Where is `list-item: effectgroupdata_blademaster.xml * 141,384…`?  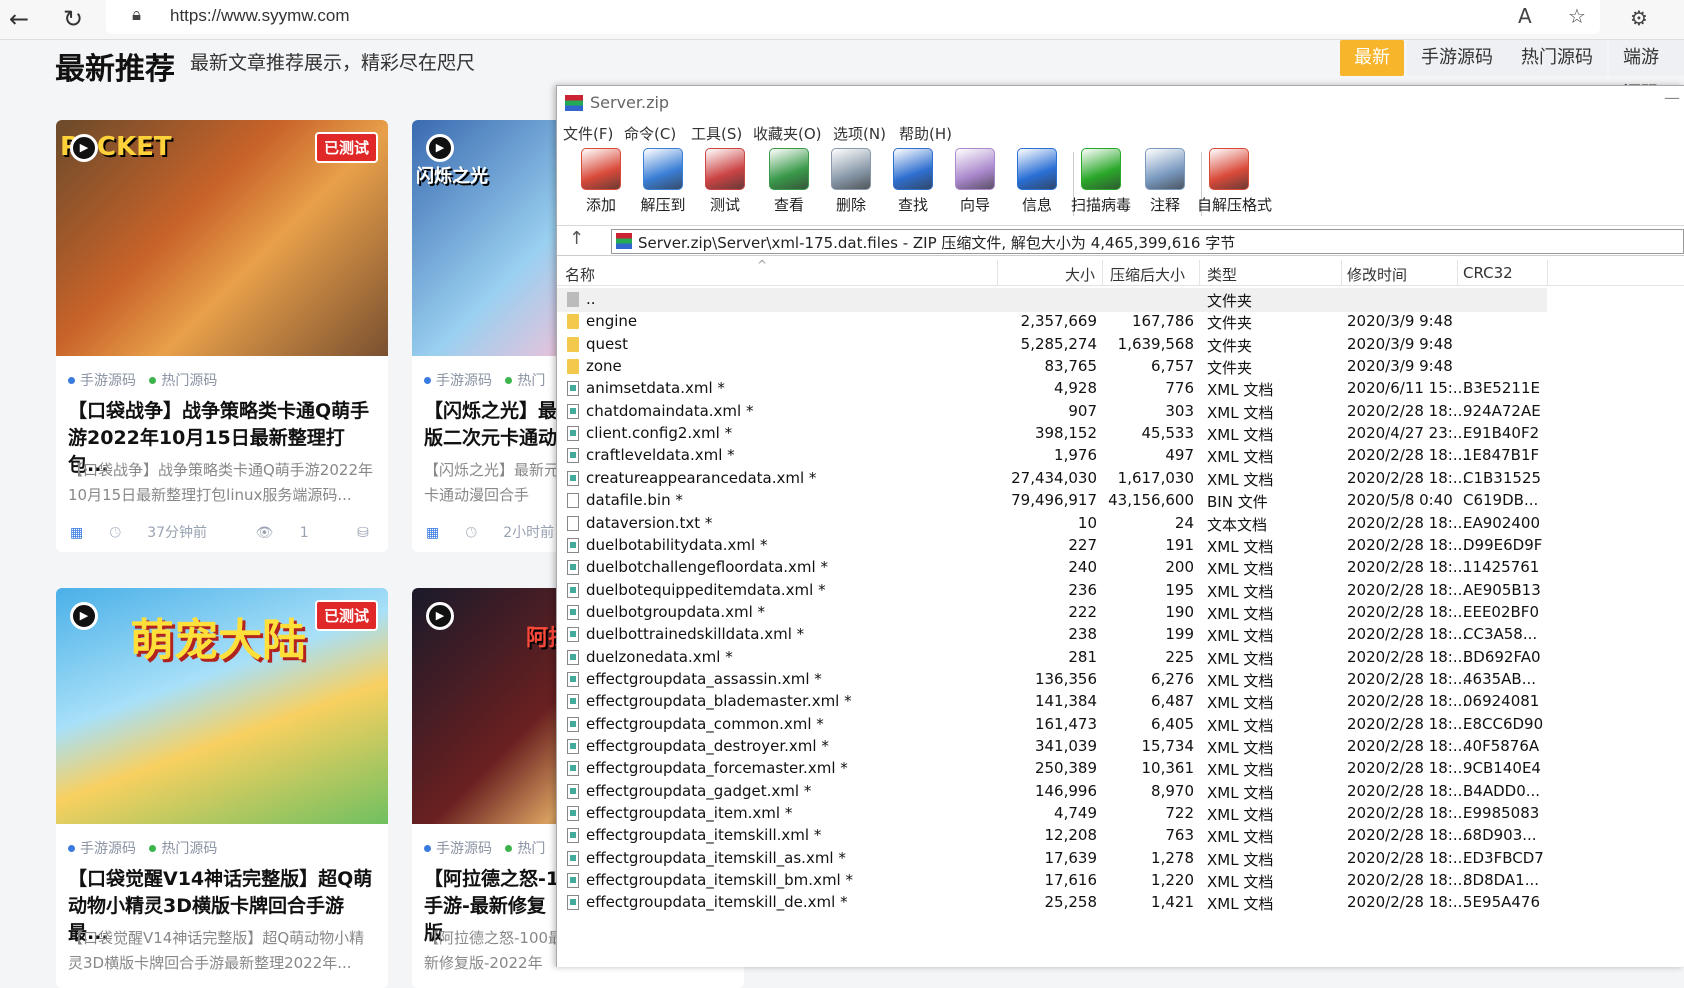
list-item: effectgroupdata_blademaster.xml * 141,384… is located at coordinates (1120, 702).